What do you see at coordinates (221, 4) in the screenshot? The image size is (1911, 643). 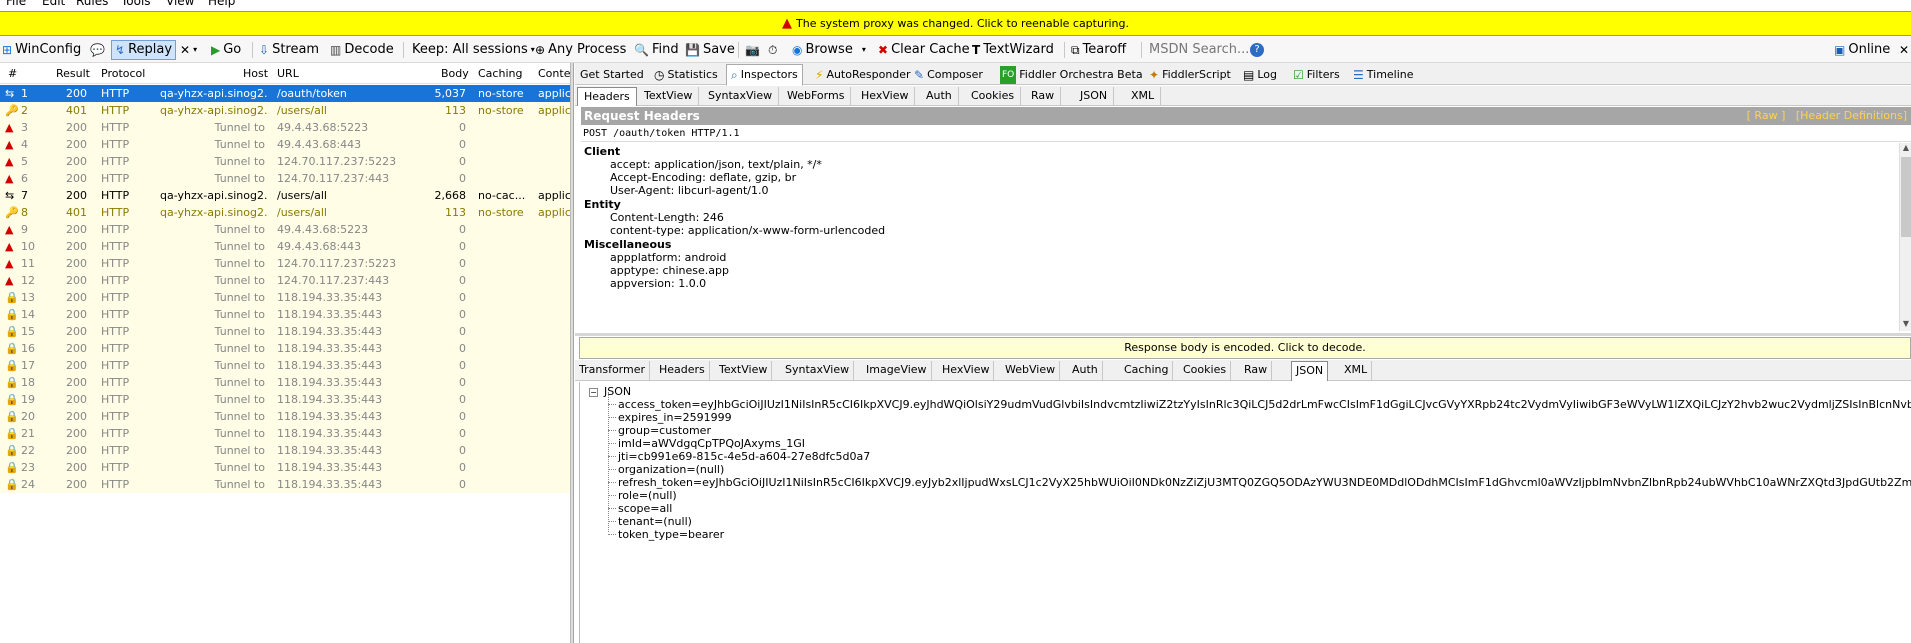 I see `menu-help: Help` at bounding box center [221, 4].